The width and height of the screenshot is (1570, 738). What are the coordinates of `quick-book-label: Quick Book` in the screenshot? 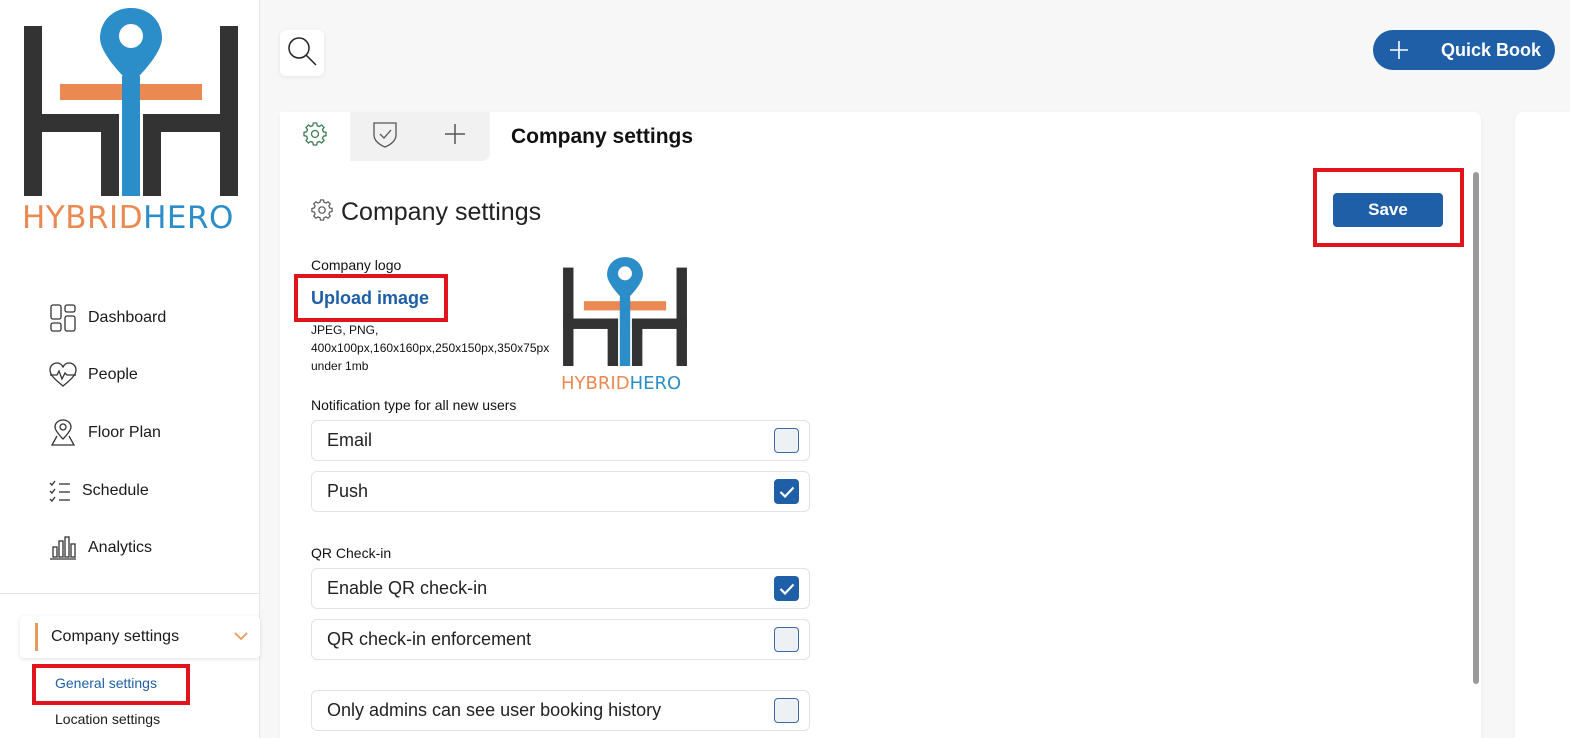 It's located at (1491, 49).